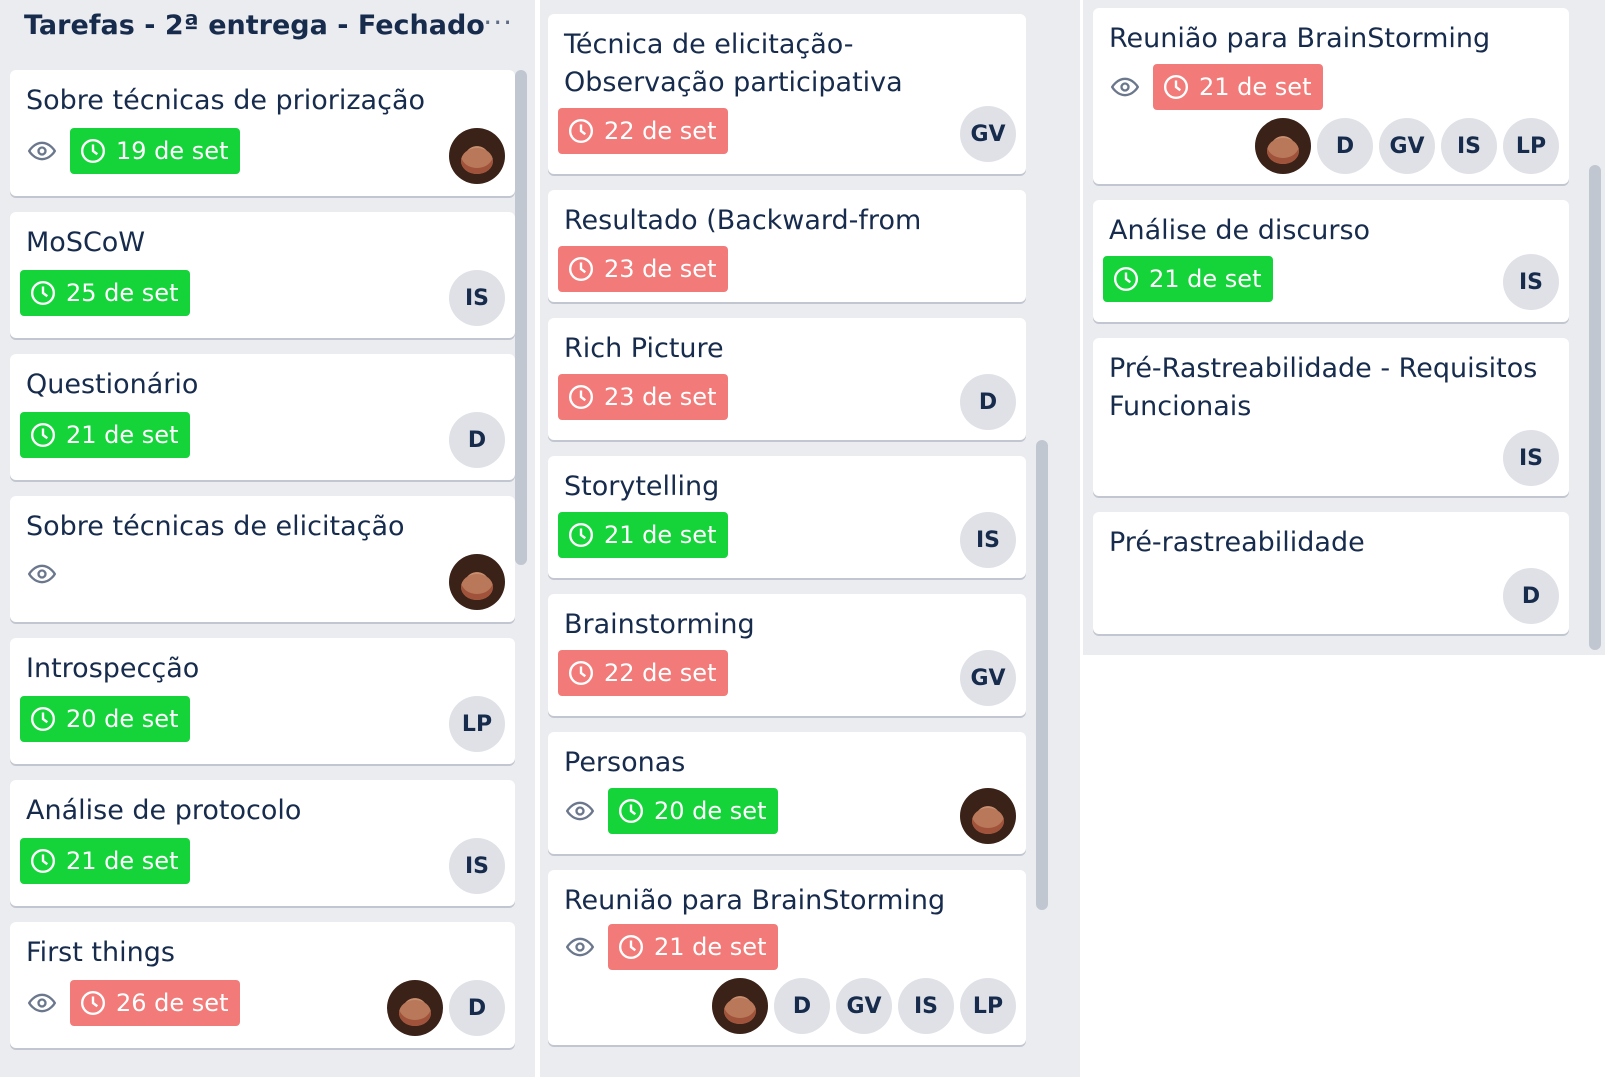 The width and height of the screenshot is (1605, 1077). Describe the element at coordinates (262, 133) in the screenshot. I see `card: Sobre técnicas de priorização 19 de set` at that location.